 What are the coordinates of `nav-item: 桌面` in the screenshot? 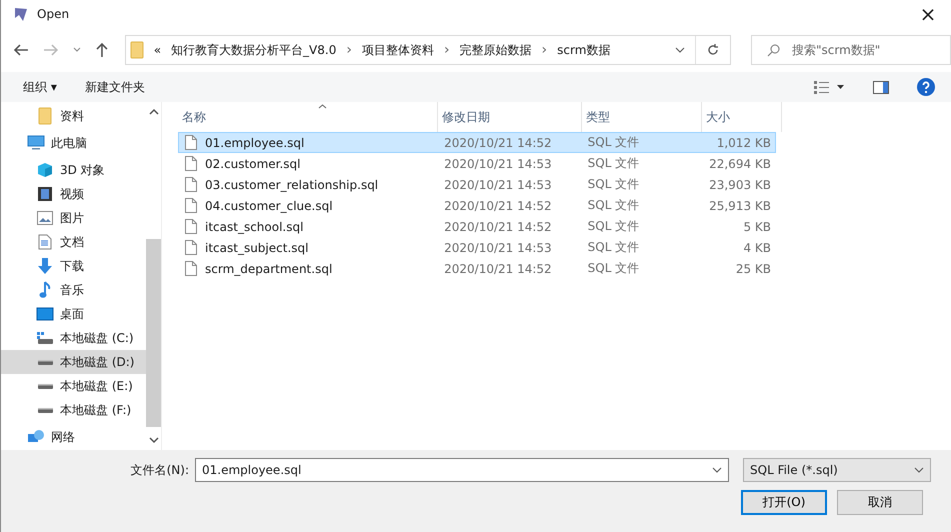 It's located at (73, 314).